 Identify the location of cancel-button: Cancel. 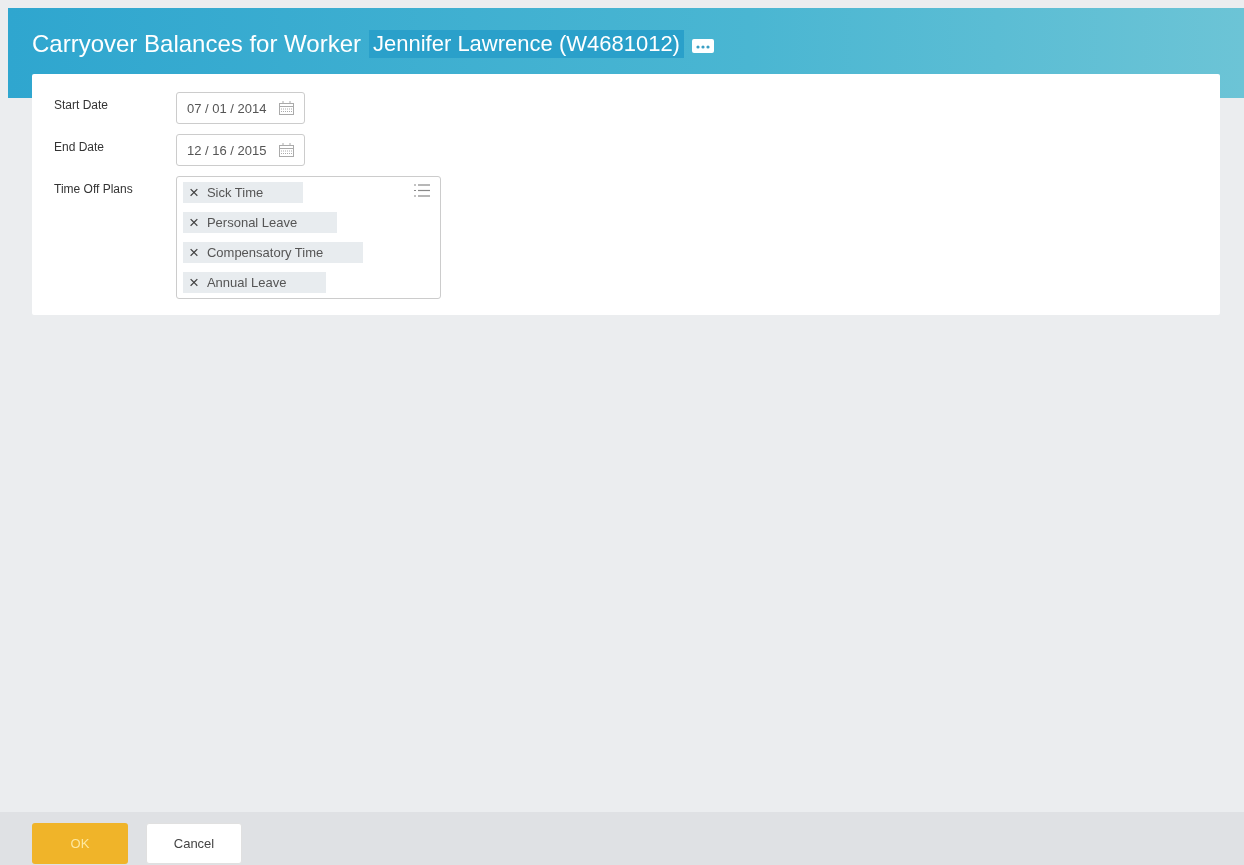
(194, 843).